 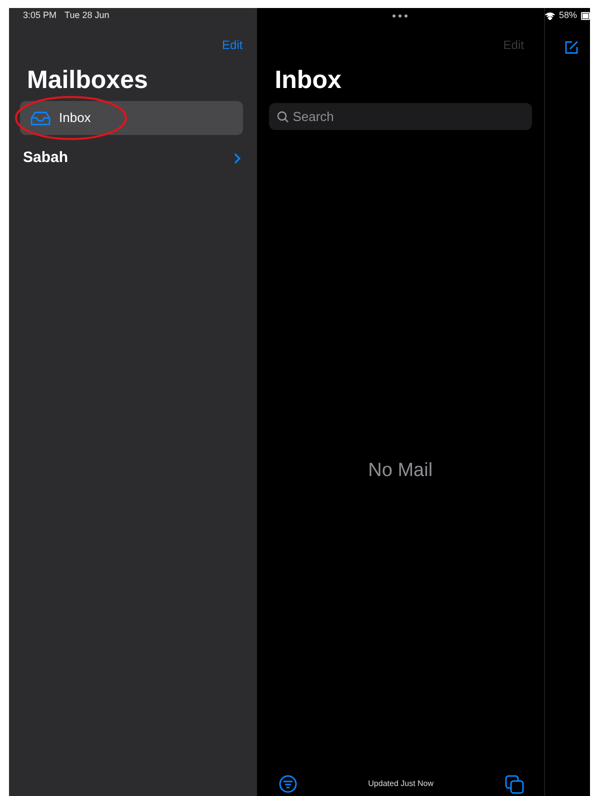 I want to click on filter-icon, so click(x=287, y=784).